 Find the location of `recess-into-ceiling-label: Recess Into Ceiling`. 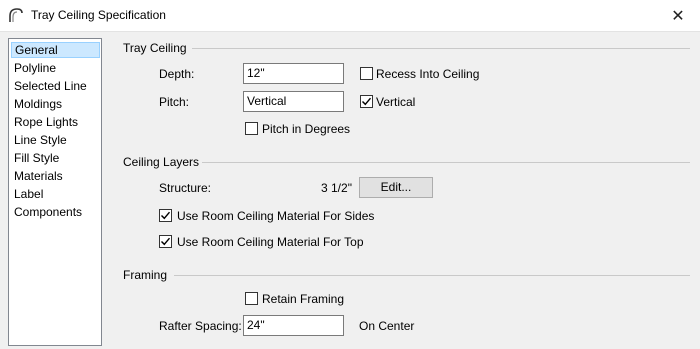

recess-into-ceiling-label: Recess Into Ceiling is located at coordinates (428, 74).